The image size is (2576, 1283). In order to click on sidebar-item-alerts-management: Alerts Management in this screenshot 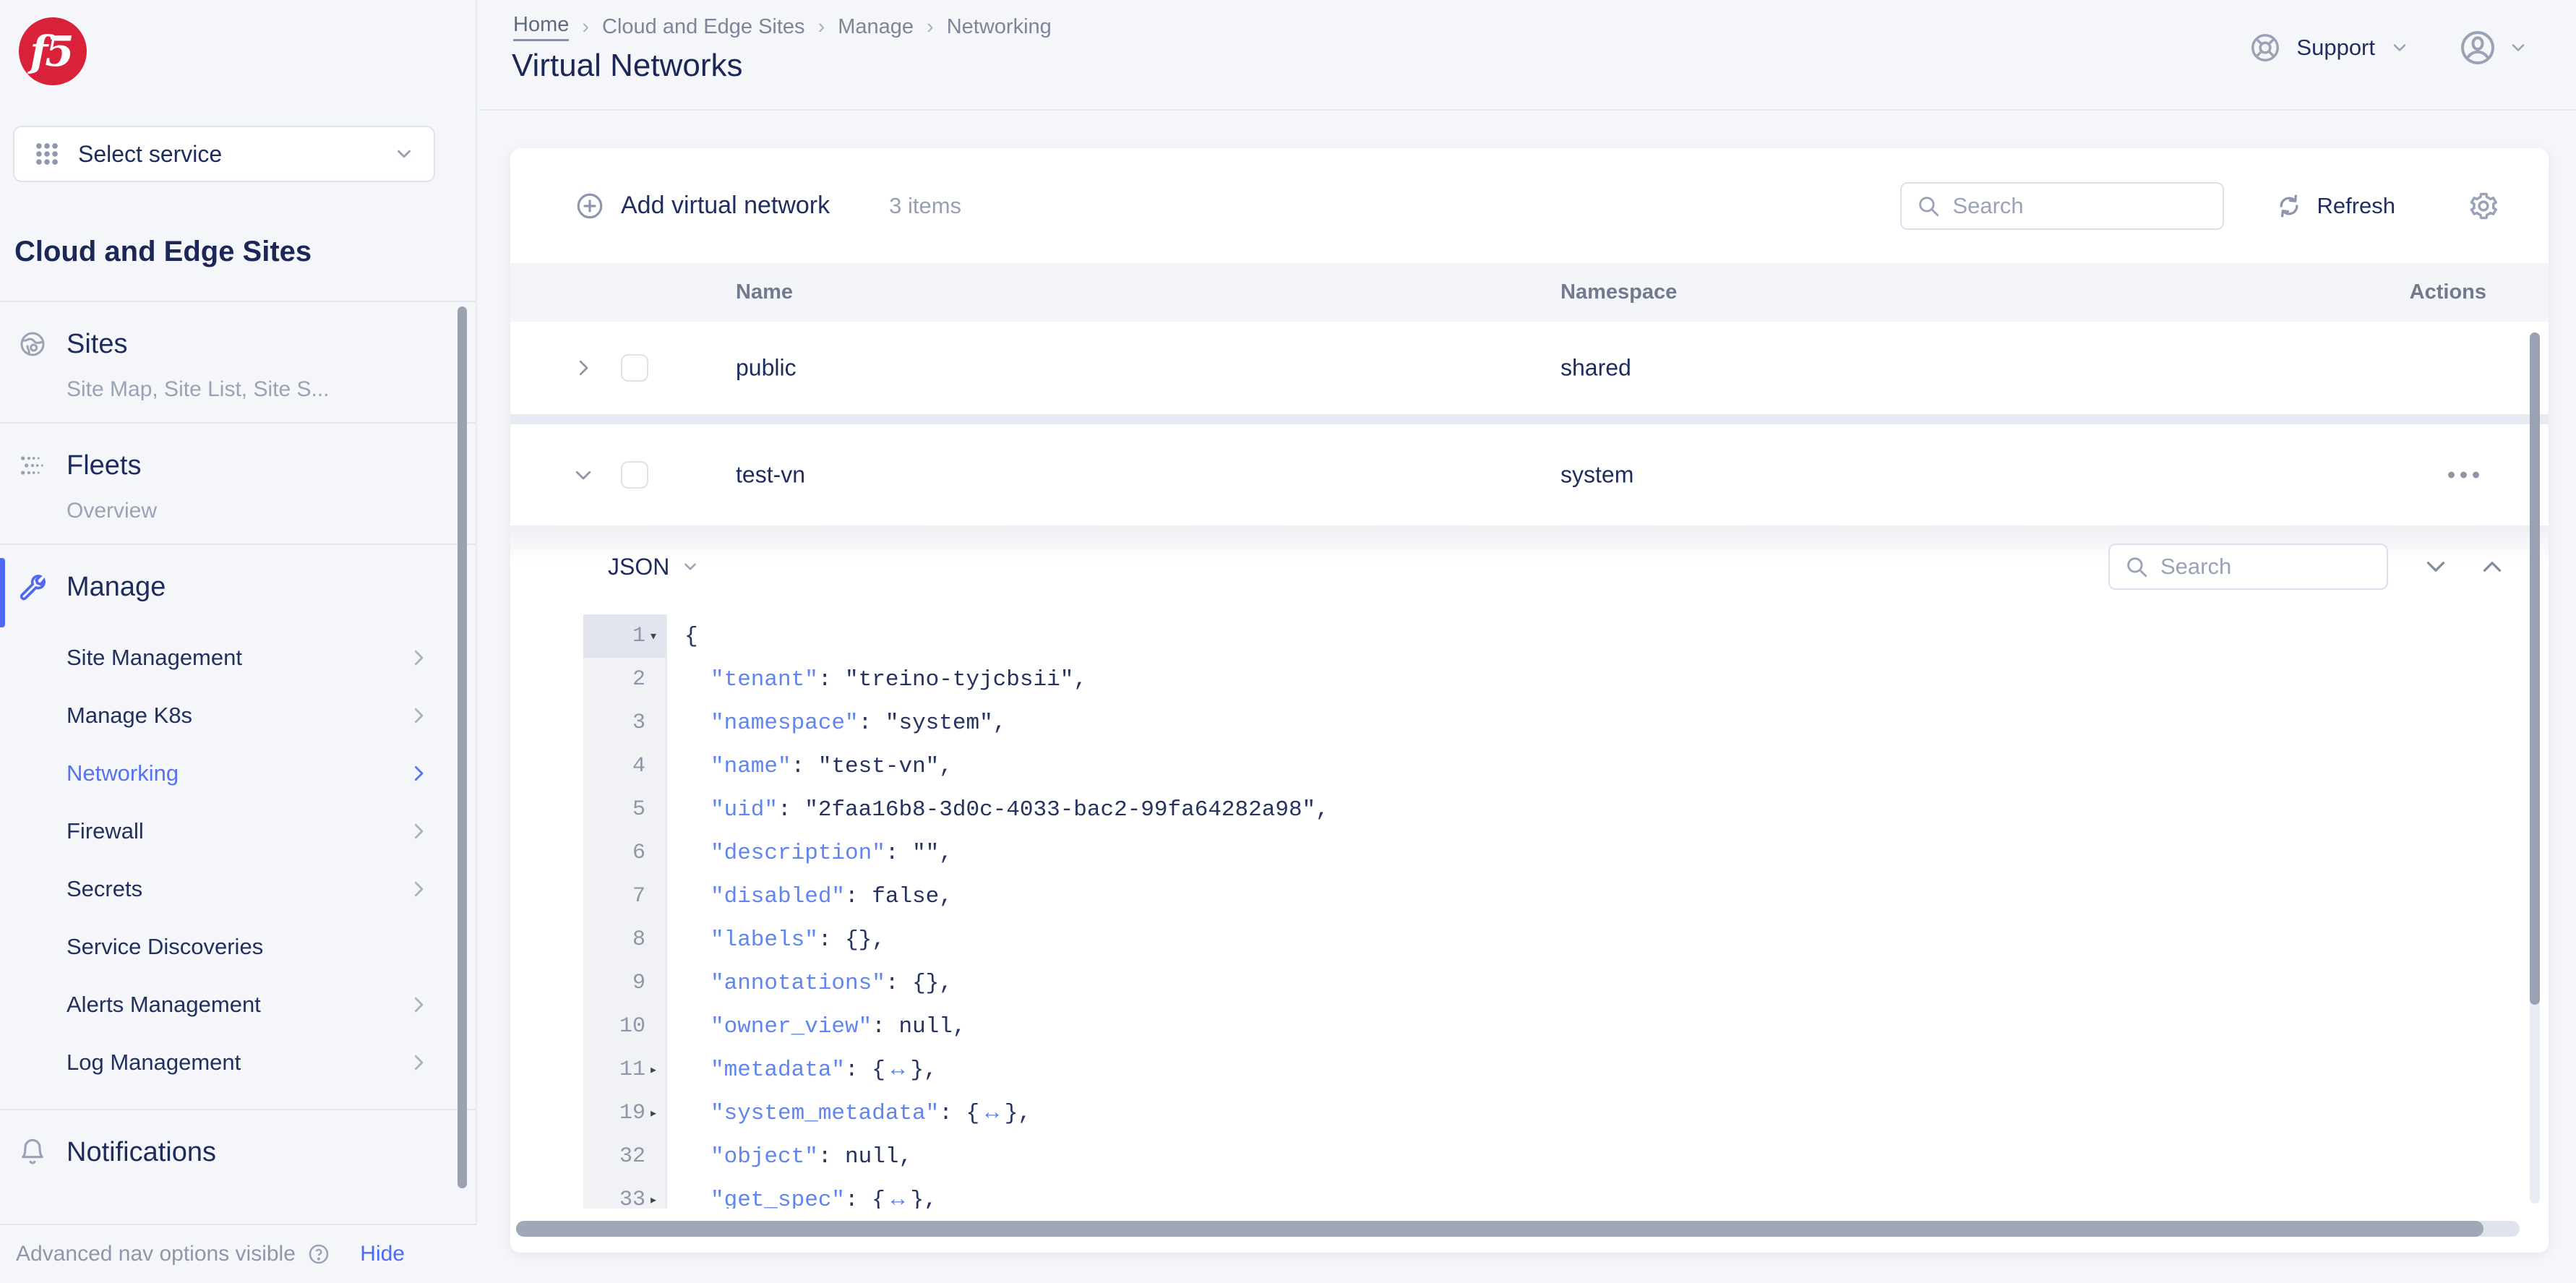, I will do `click(238, 1005)`.